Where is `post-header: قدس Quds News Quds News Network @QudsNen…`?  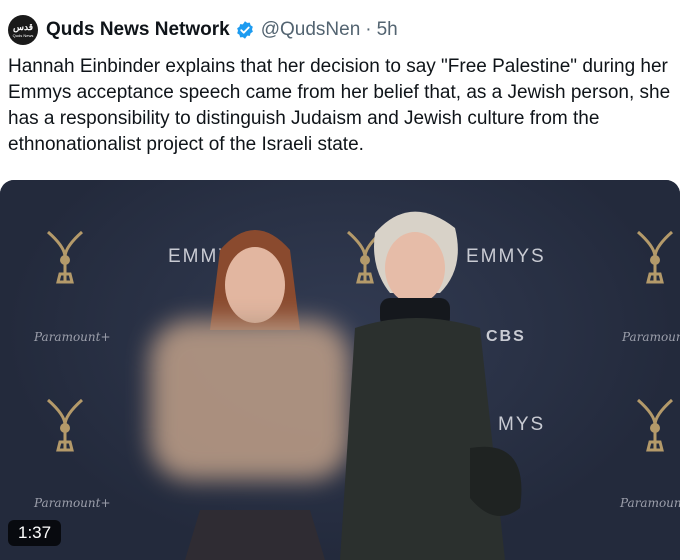
post-header: قدس Quds News Quds News Network @QudsNen… is located at coordinates (344, 30).